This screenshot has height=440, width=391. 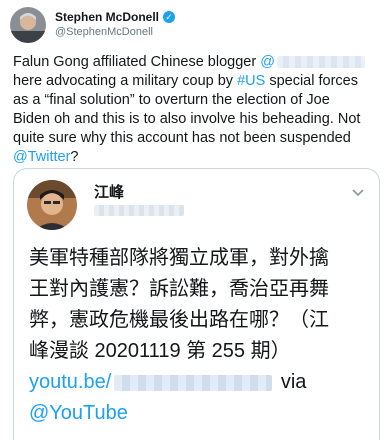 What do you see at coordinates (251, 81) in the screenshot?
I see `hashtag-us-link: #US` at bounding box center [251, 81].